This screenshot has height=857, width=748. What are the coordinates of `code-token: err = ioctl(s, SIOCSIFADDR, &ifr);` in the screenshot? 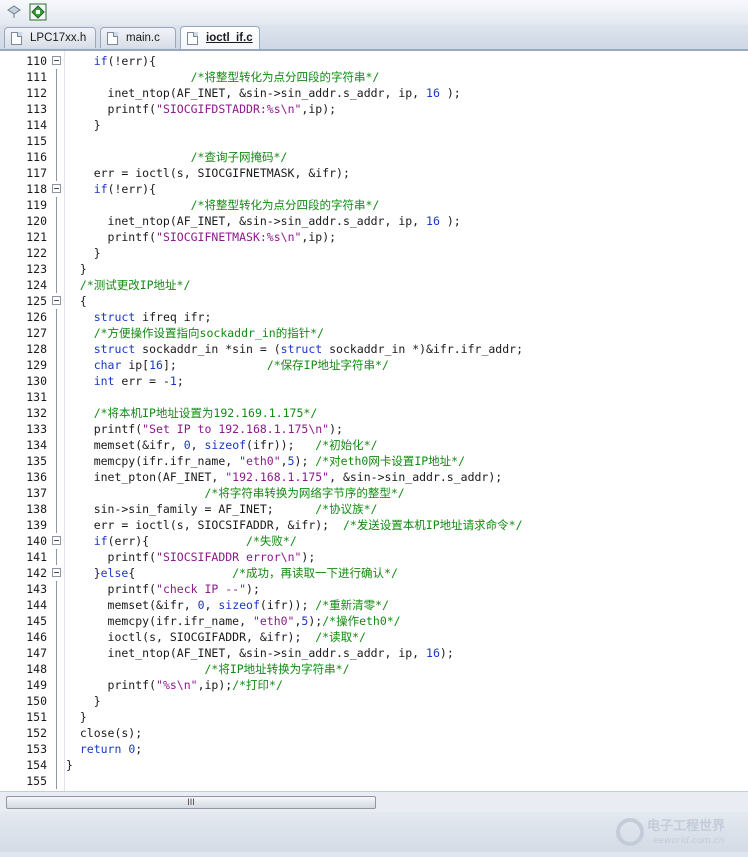 It's located at (204, 525).